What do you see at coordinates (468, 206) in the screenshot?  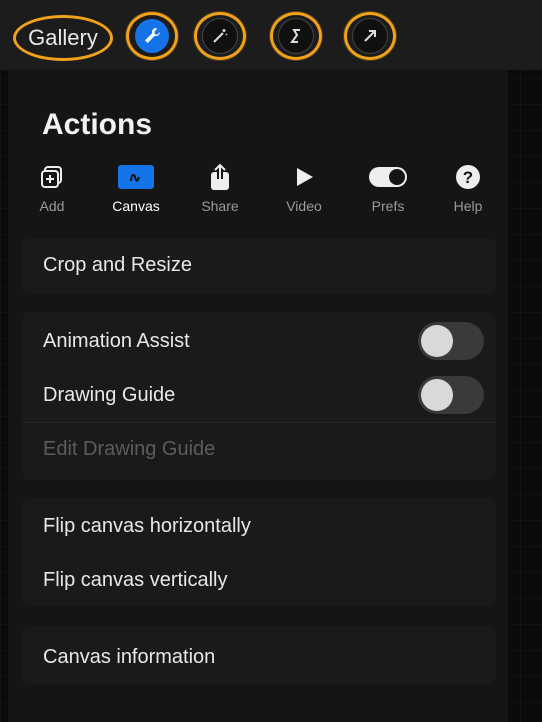 I see `tab-help-label: Help` at bounding box center [468, 206].